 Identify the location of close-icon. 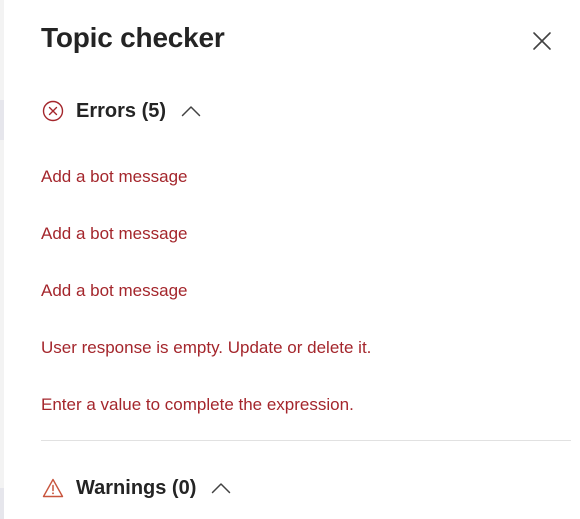
(542, 41).